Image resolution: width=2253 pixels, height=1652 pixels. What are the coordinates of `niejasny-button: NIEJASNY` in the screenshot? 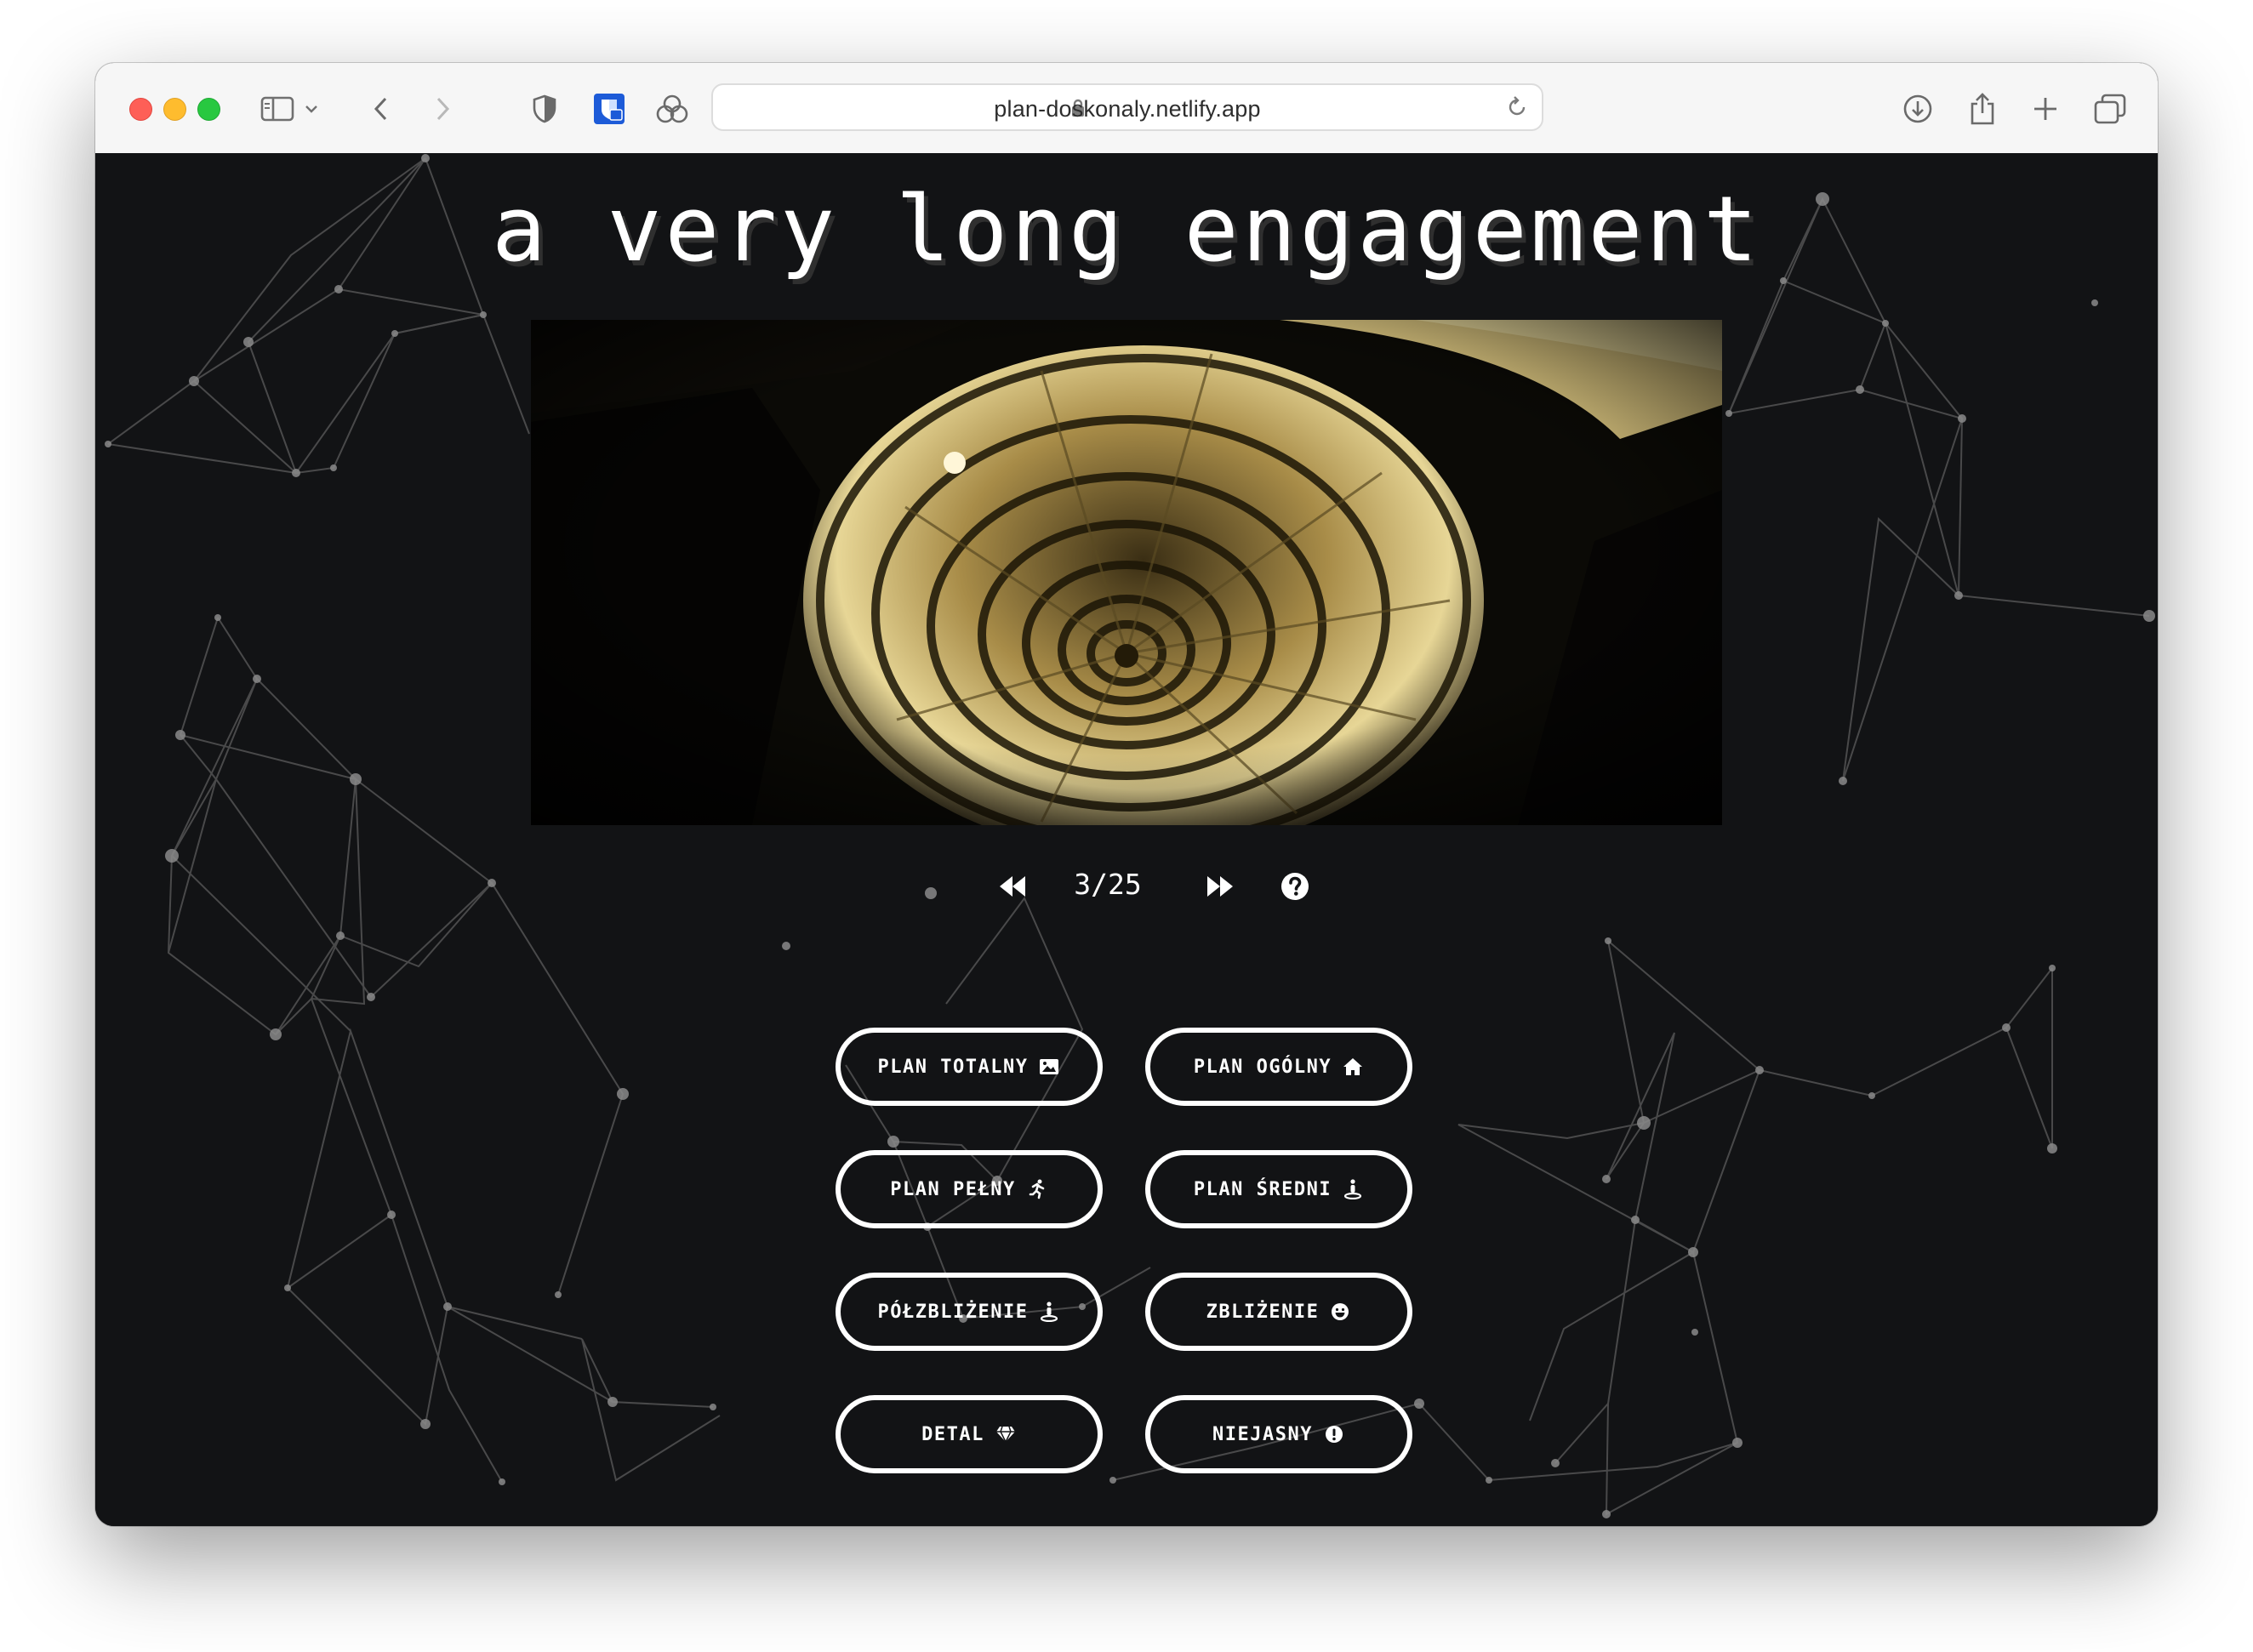 It's located at (1278, 1434).